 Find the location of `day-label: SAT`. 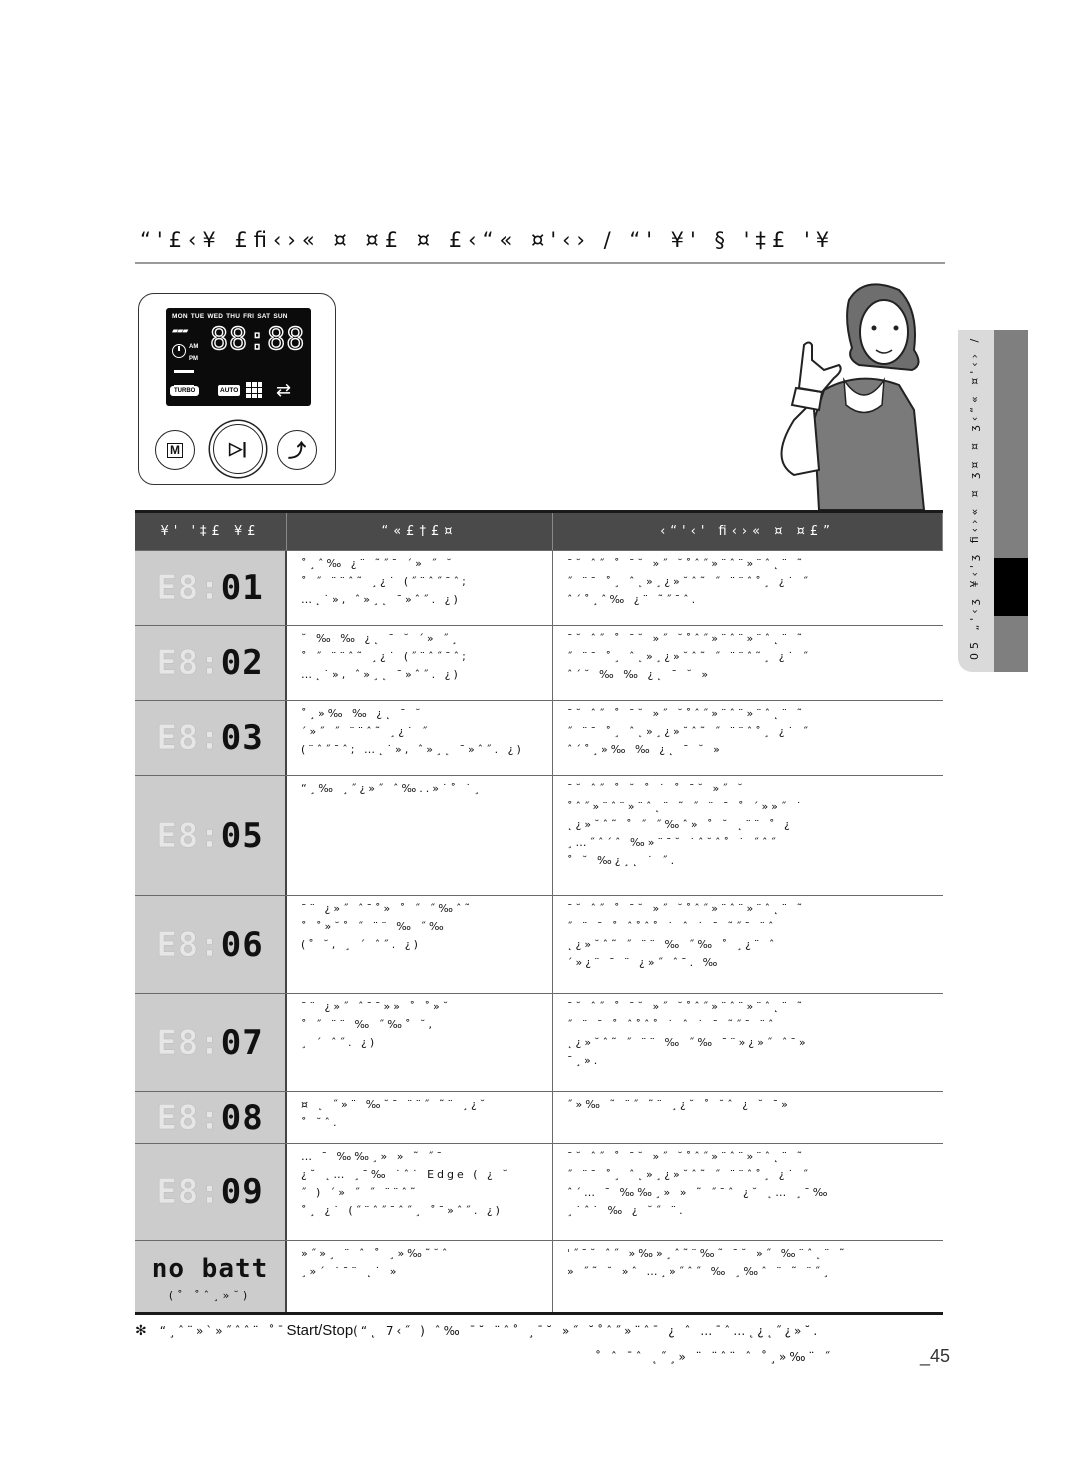

day-label: SAT is located at coordinates (264, 316).